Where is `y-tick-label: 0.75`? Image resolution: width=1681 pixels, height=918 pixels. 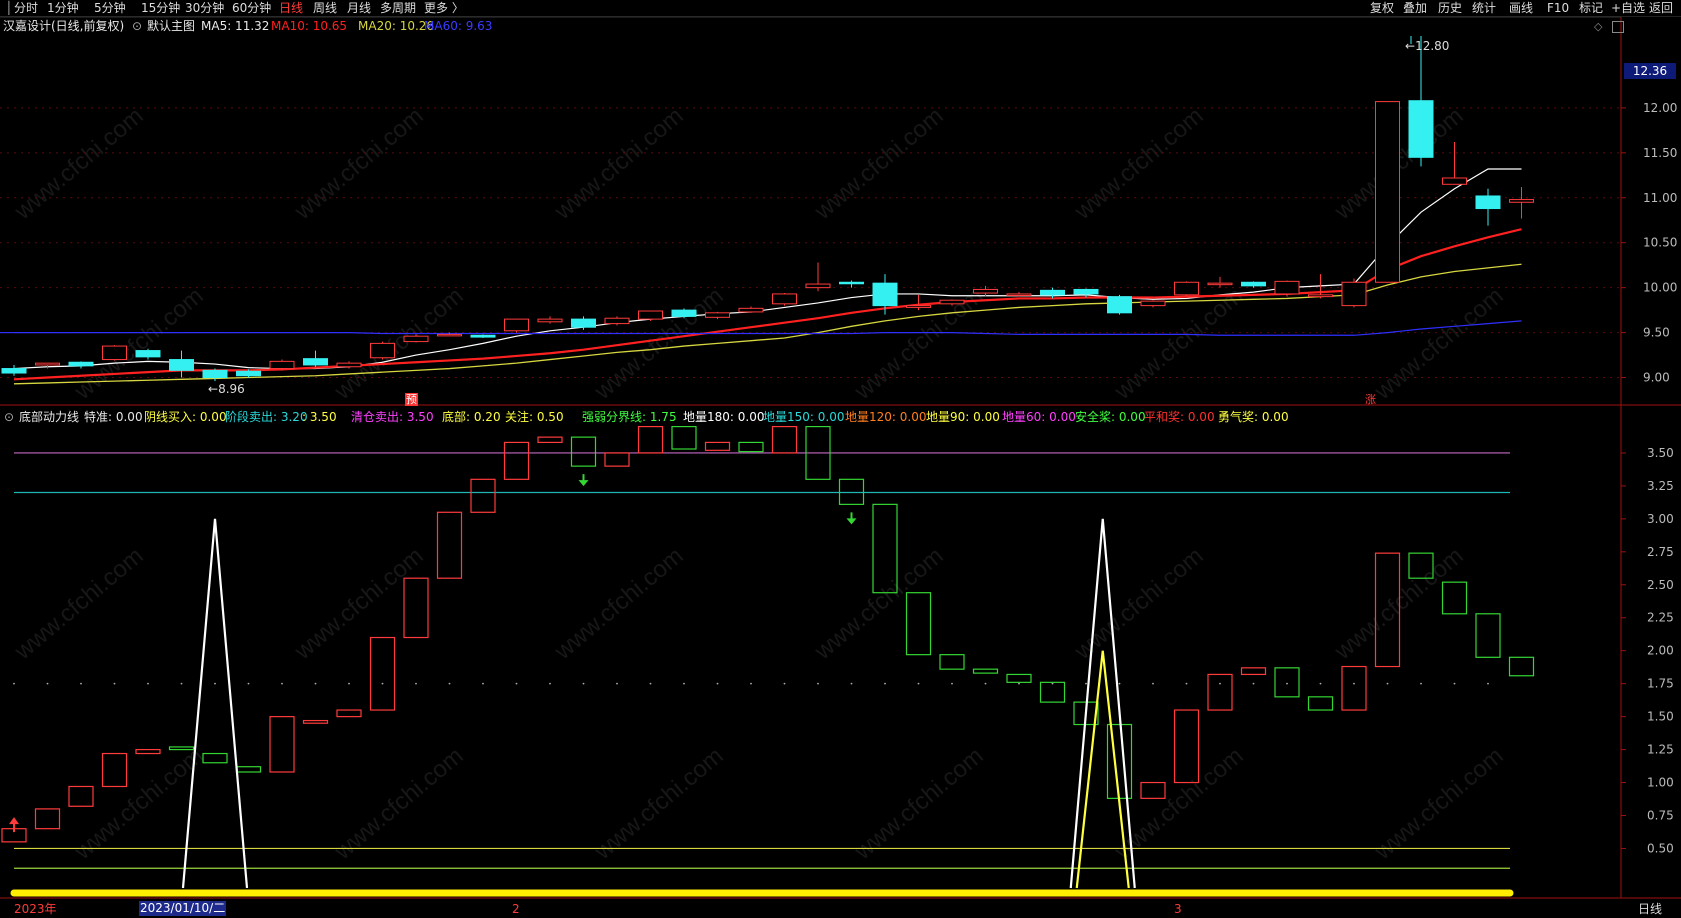 y-tick-label: 0.75 is located at coordinates (1660, 815).